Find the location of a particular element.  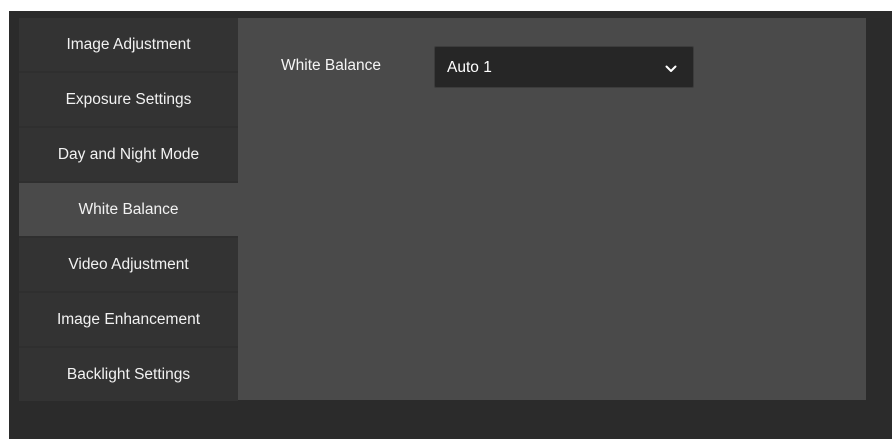

sidebar-item-white-balance: White Balance is located at coordinates (128, 209).